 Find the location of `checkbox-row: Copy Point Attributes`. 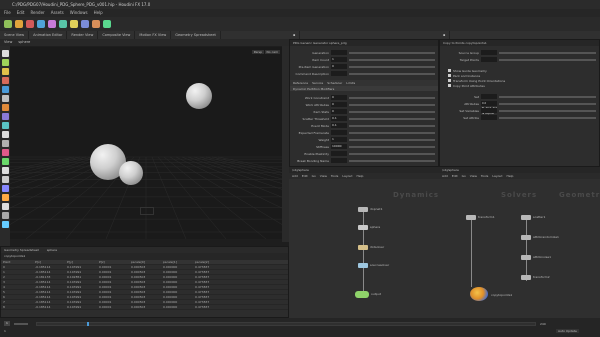

checkbox-row: Copy Point Attributes is located at coordinates (519, 85).